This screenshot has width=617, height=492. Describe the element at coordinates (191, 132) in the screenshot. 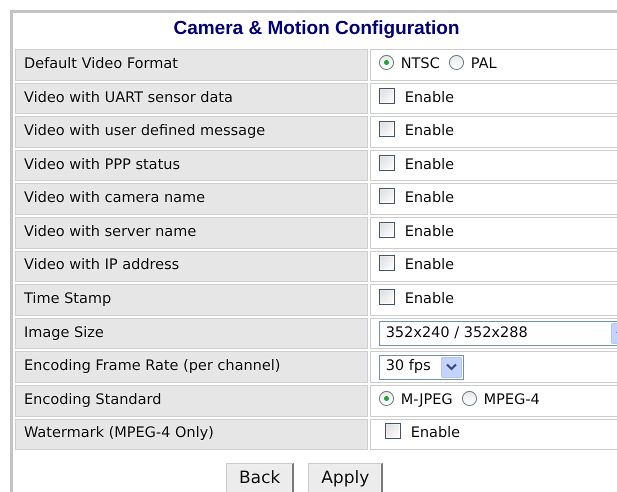

I see `setting-label: Video with user defined message` at that location.